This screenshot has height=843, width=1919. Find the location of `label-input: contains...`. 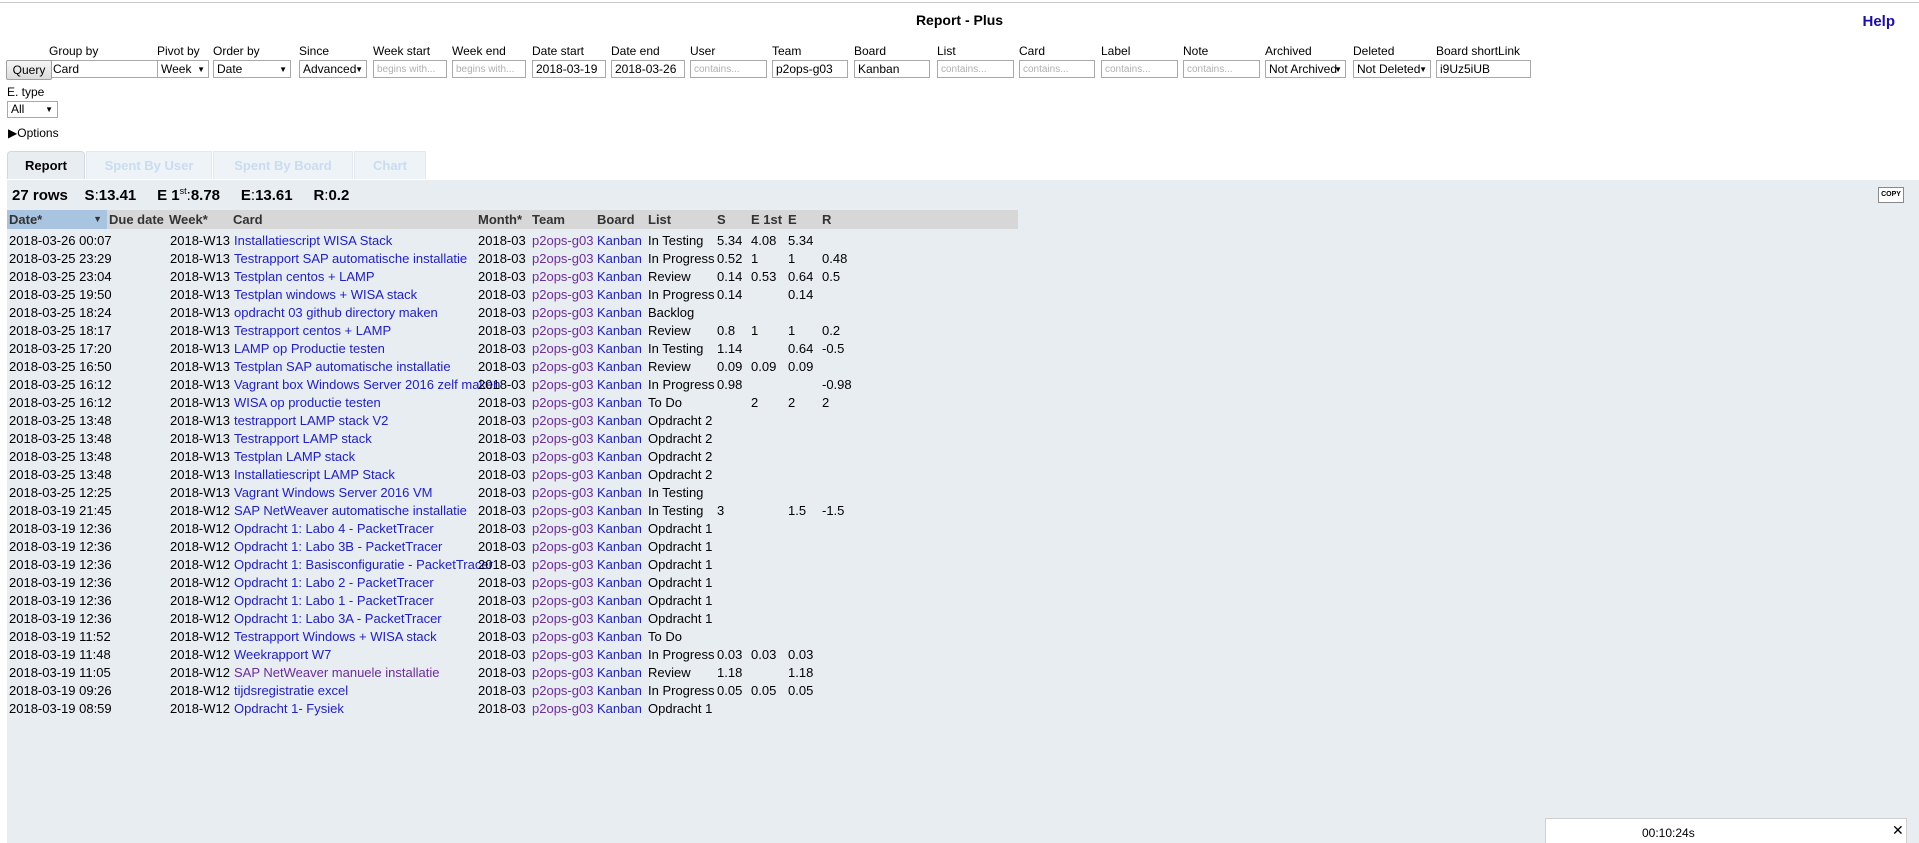

label-input: contains... is located at coordinates (1139, 69).